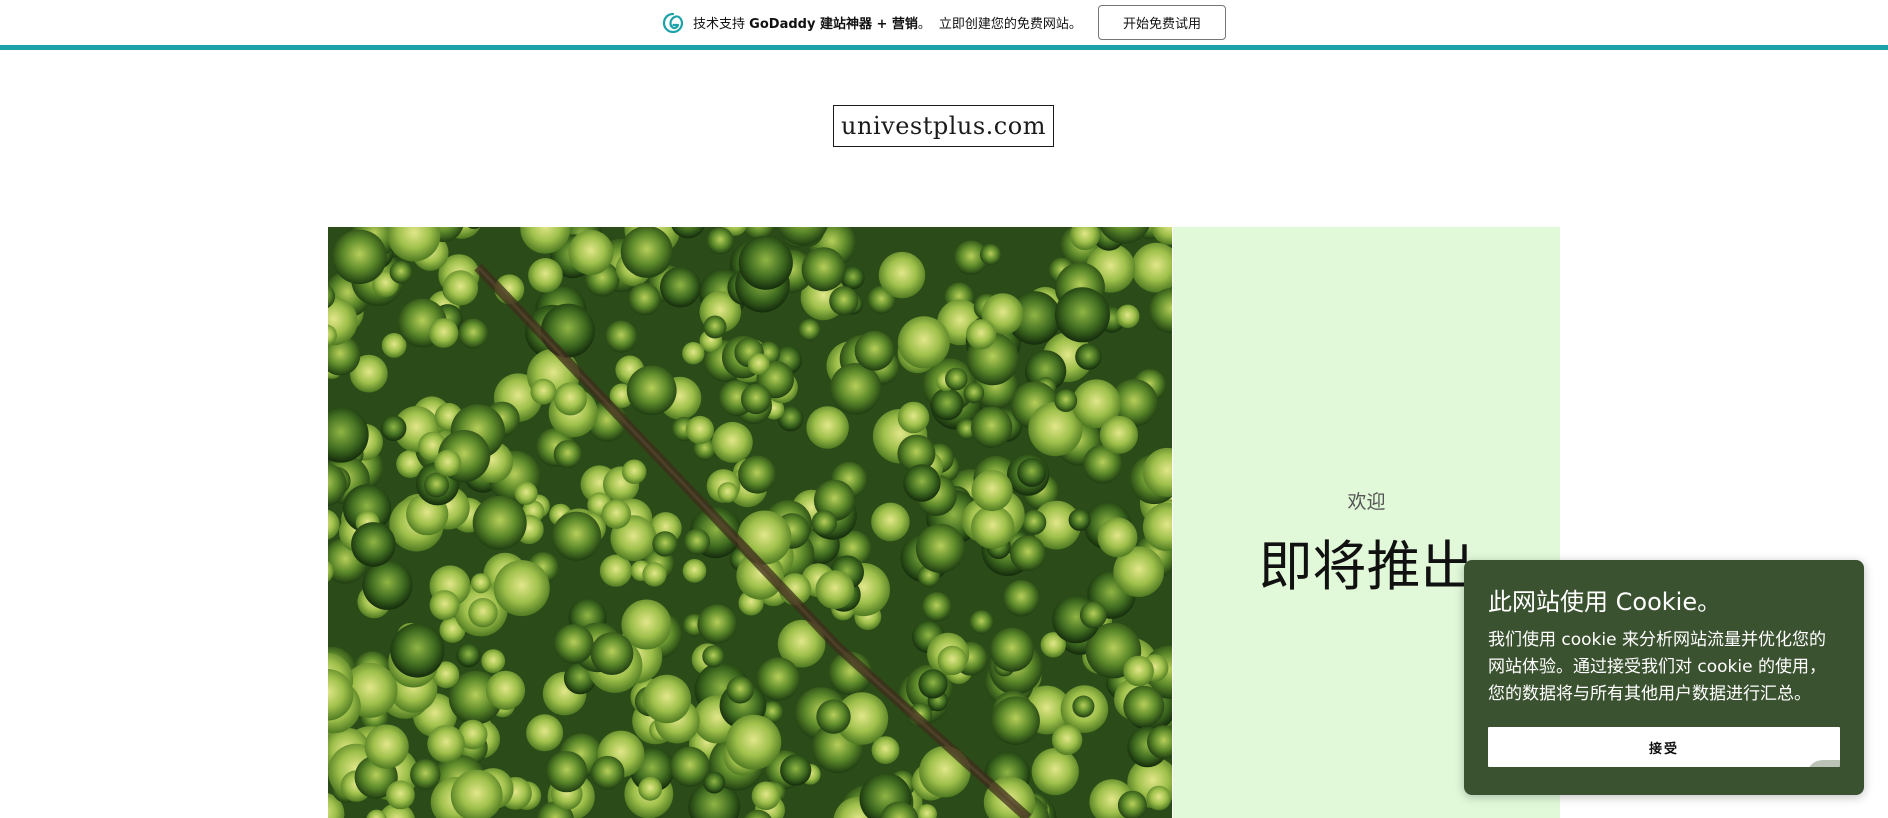  What do you see at coordinates (1605, 602) in the screenshot?
I see `cookie-banner-title: 此网站使用 Cookie。` at bounding box center [1605, 602].